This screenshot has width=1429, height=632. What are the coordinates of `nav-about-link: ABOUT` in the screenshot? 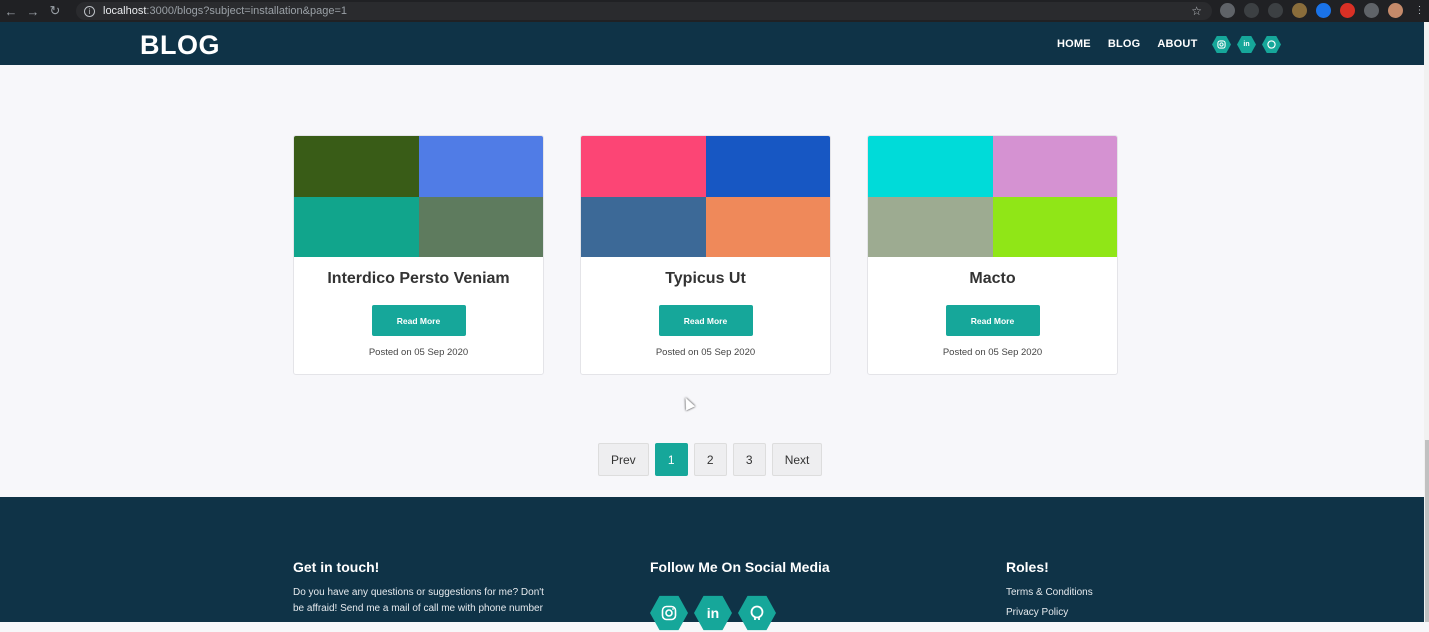 It's located at (1177, 44).